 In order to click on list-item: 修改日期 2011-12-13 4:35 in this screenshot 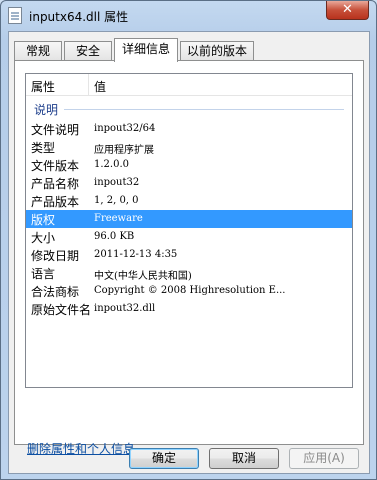, I will do `click(189, 255)`.